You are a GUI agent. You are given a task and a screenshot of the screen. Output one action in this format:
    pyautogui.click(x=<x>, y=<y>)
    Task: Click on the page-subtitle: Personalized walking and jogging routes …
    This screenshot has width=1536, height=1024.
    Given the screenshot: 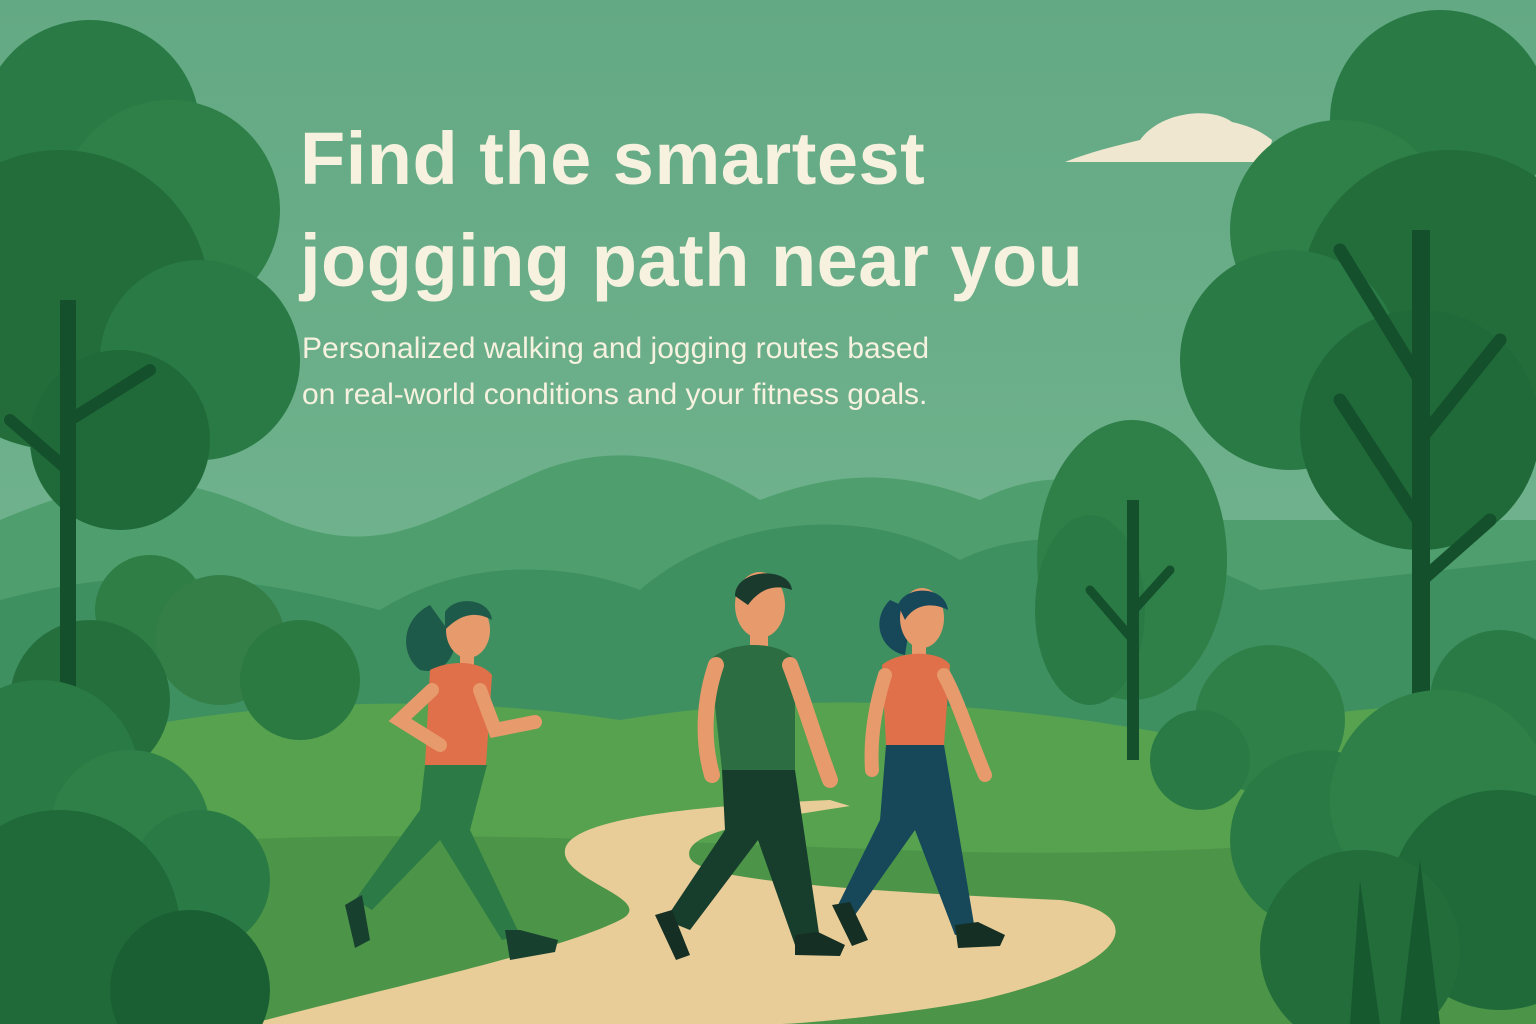 What is the action you would take?
    pyautogui.click(x=702, y=372)
    